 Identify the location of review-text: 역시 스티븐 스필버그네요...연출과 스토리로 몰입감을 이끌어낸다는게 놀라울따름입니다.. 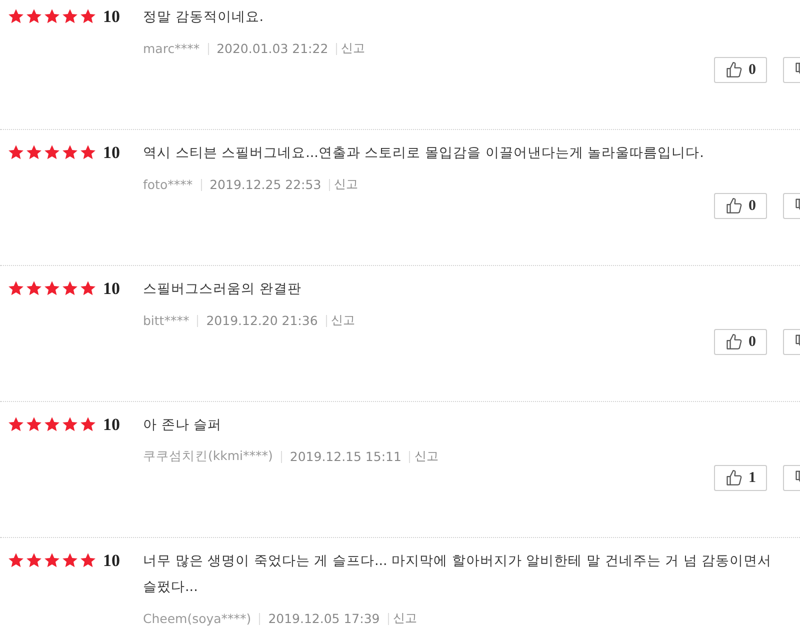
(424, 153).